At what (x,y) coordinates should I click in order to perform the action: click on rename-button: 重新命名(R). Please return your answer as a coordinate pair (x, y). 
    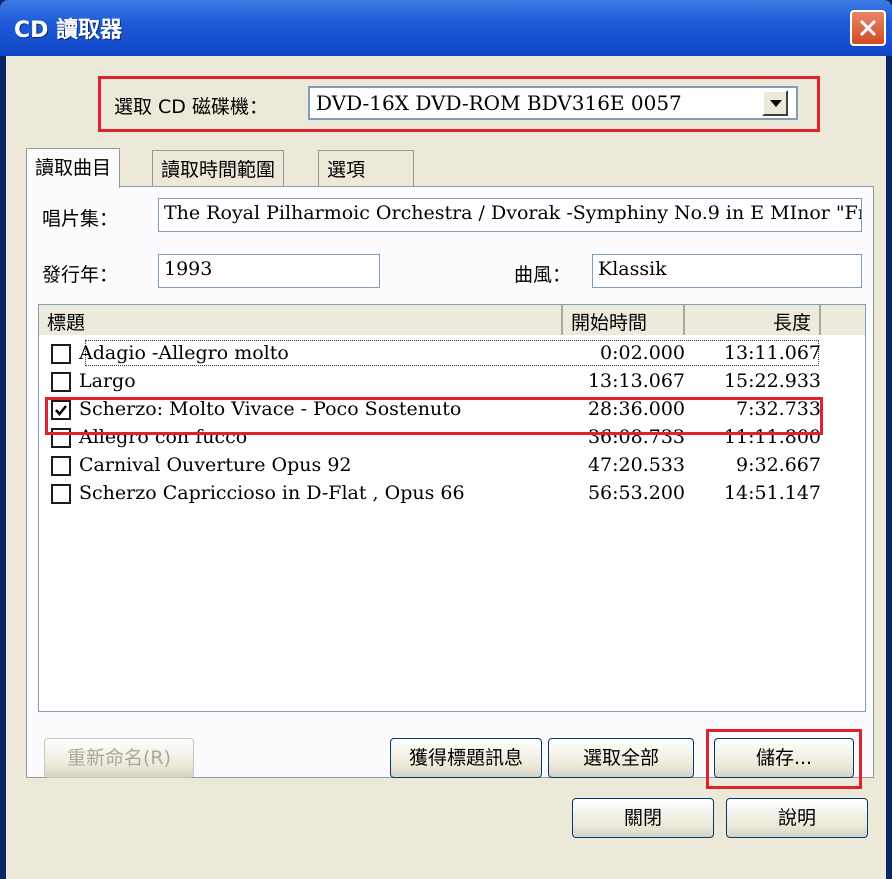
    Looking at the image, I should click on (119, 758).